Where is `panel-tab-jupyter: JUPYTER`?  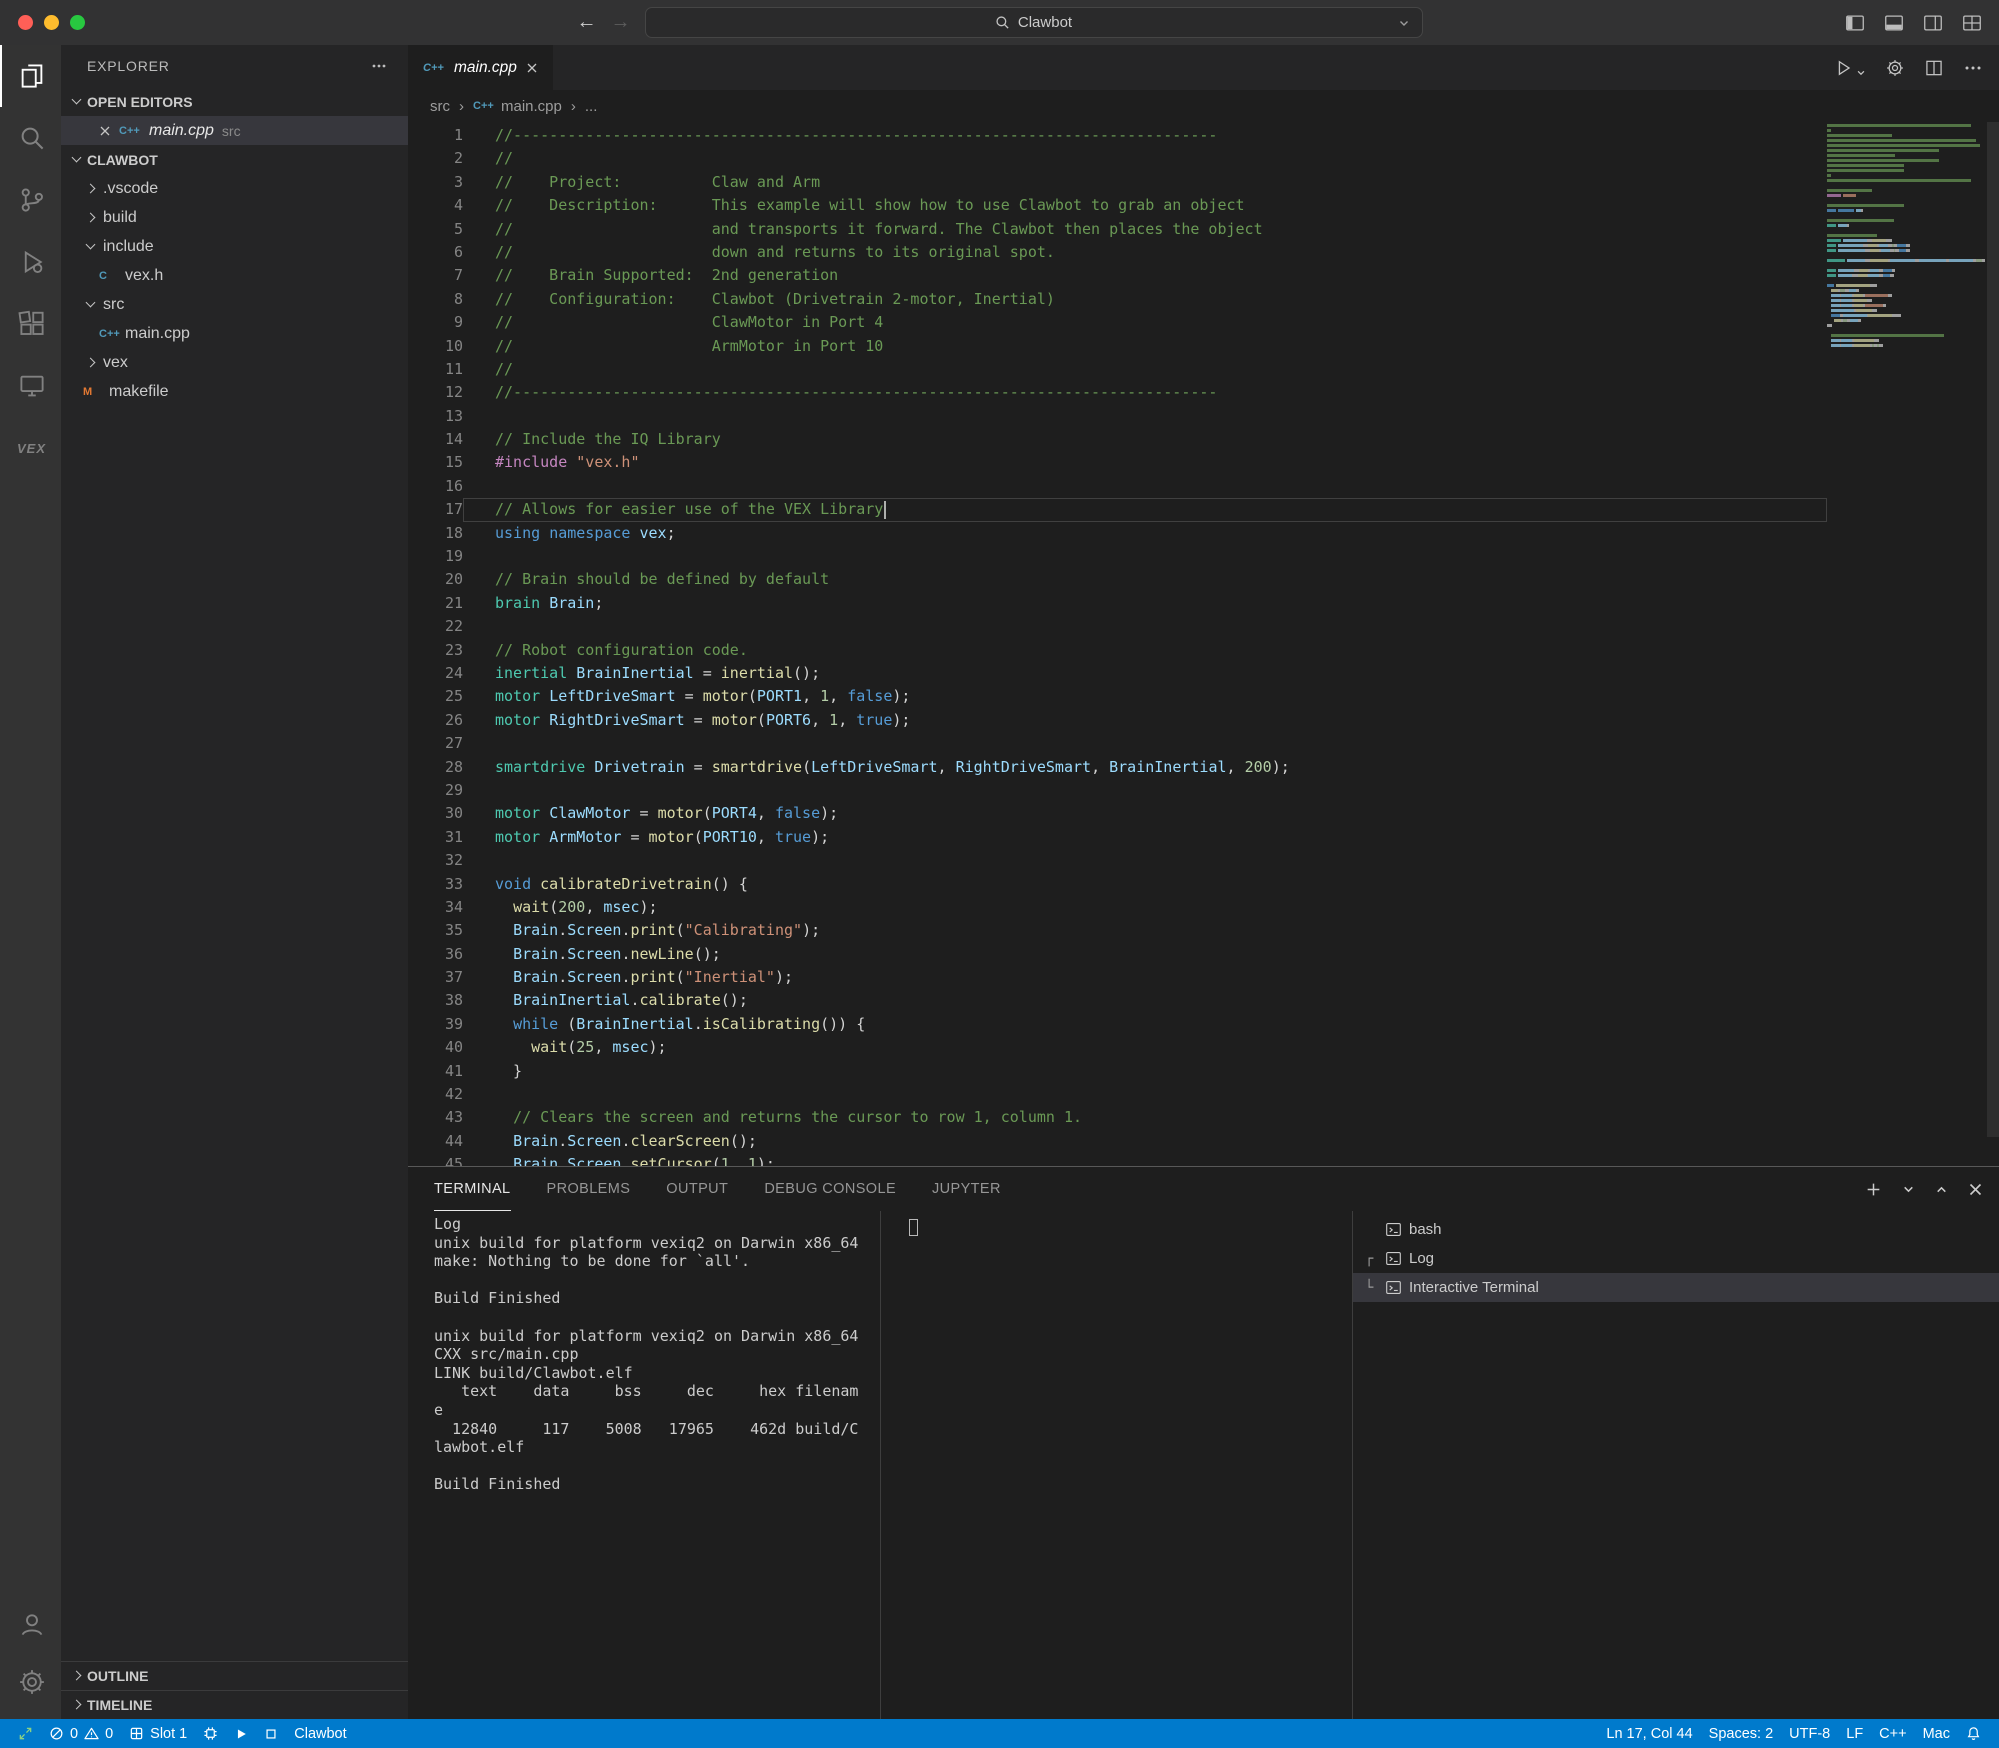
panel-tab-jupyter: JUPYTER is located at coordinates (966, 1189).